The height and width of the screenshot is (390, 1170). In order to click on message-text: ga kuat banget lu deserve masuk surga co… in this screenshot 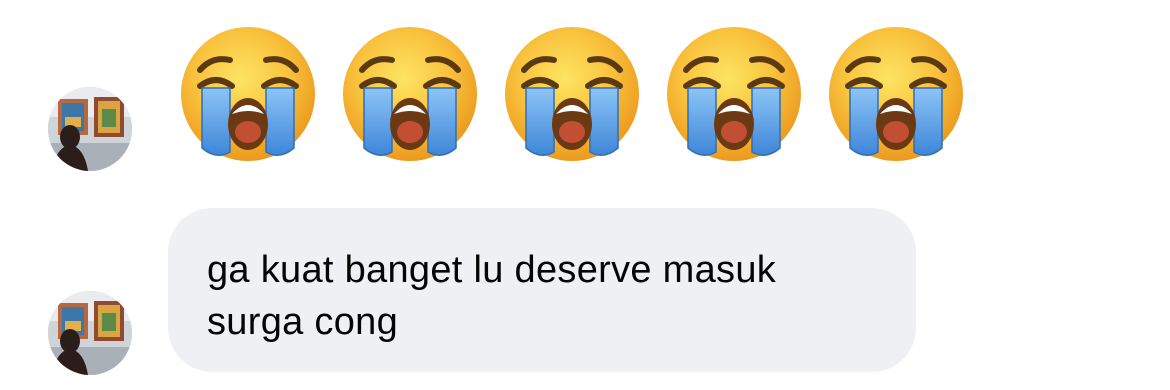, I will do `click(492, 296)`.